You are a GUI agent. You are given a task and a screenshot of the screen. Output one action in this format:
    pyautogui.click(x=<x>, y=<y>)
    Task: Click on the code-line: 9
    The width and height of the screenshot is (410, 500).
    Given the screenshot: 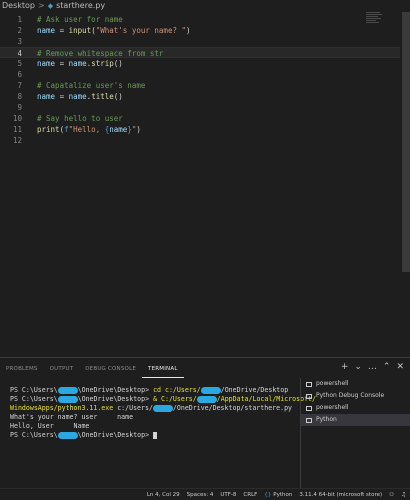 What is the action you would take?
    pyautogui.click(x=200, y=107)
    